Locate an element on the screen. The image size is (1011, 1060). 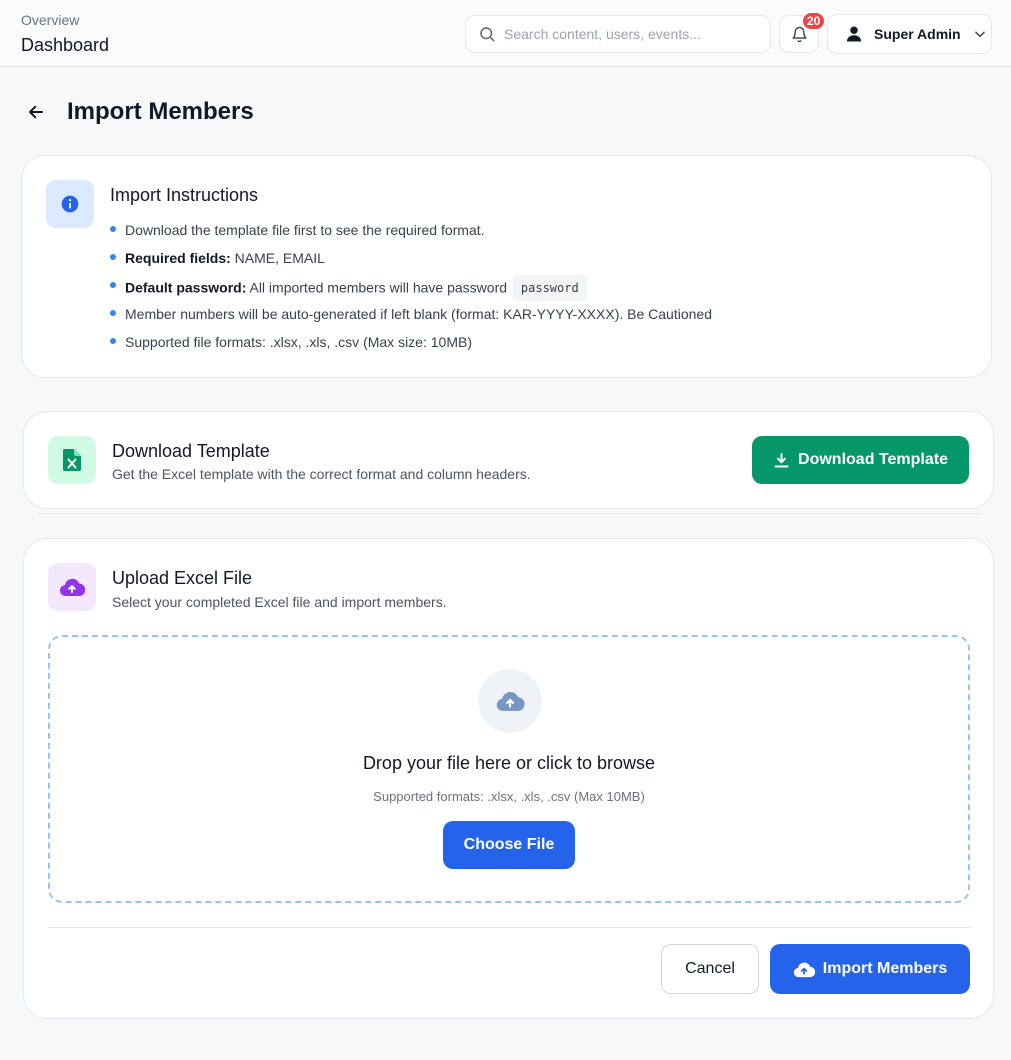
import-members-button: Import Members is located at coordinates (870, 969).